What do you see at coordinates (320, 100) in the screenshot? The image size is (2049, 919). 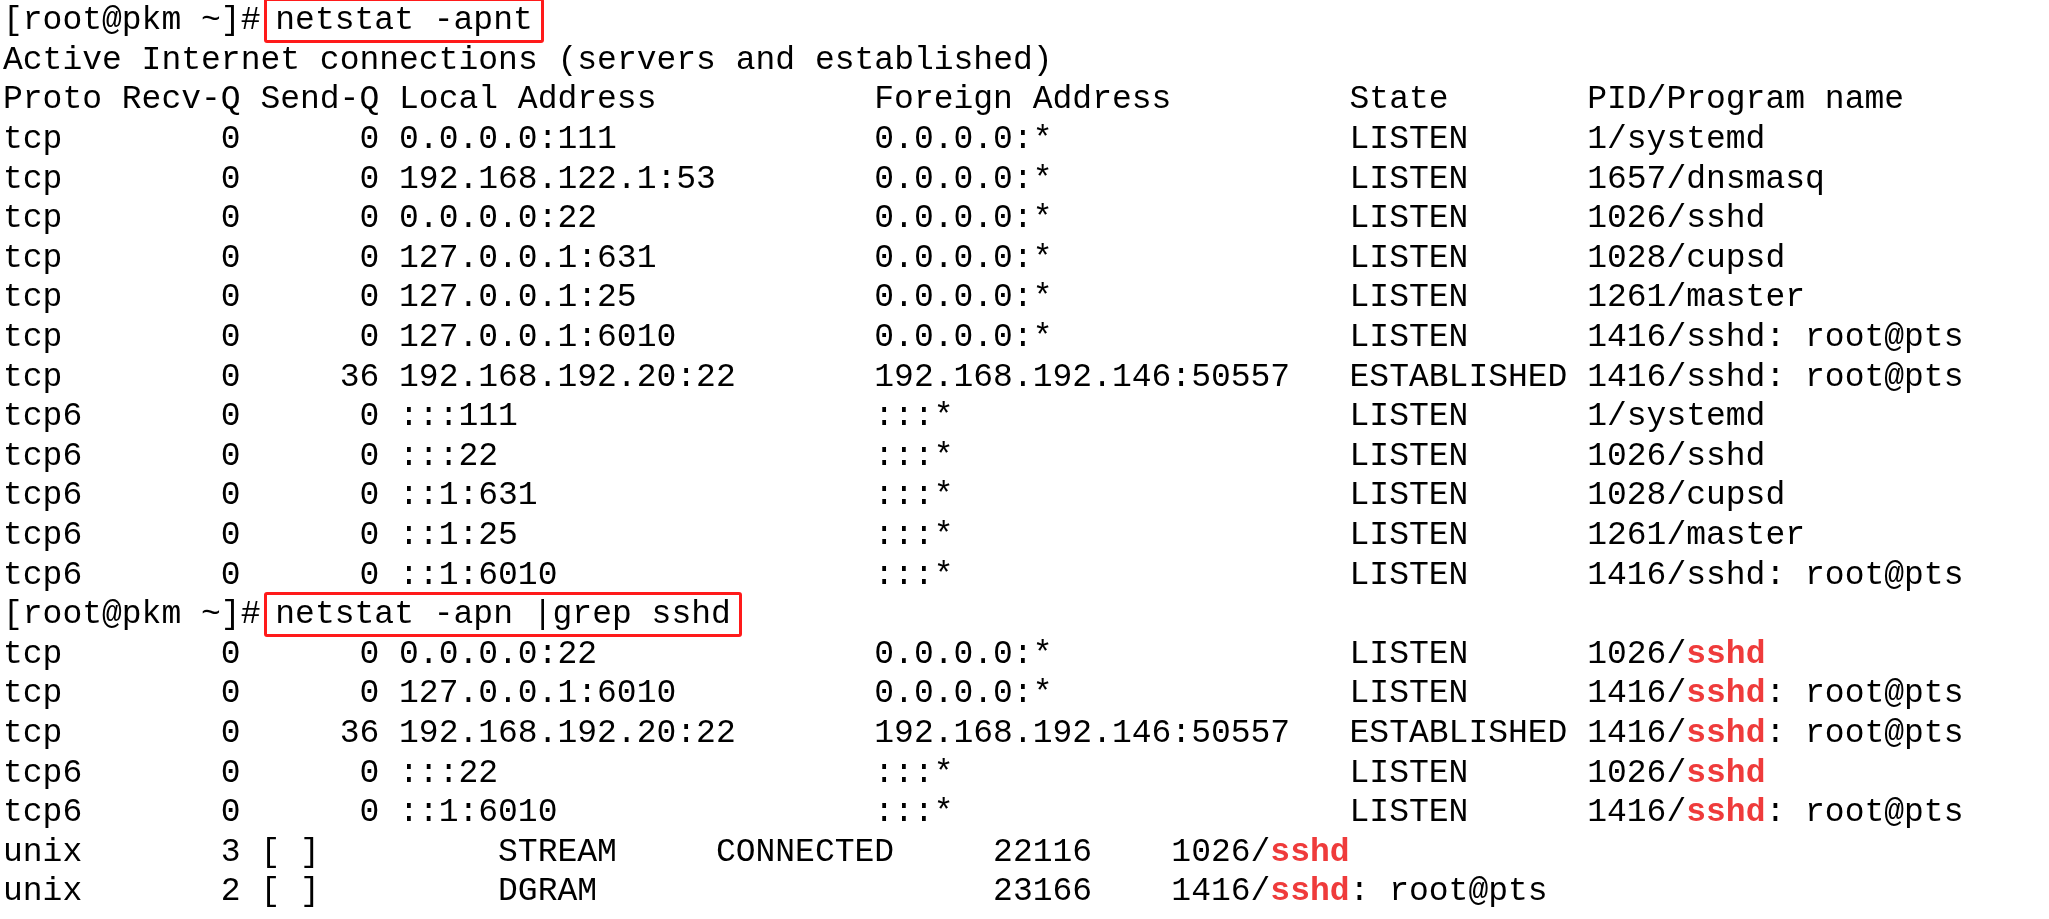 I see `table-cell: Send-Q` at bounding box center [320, 100].